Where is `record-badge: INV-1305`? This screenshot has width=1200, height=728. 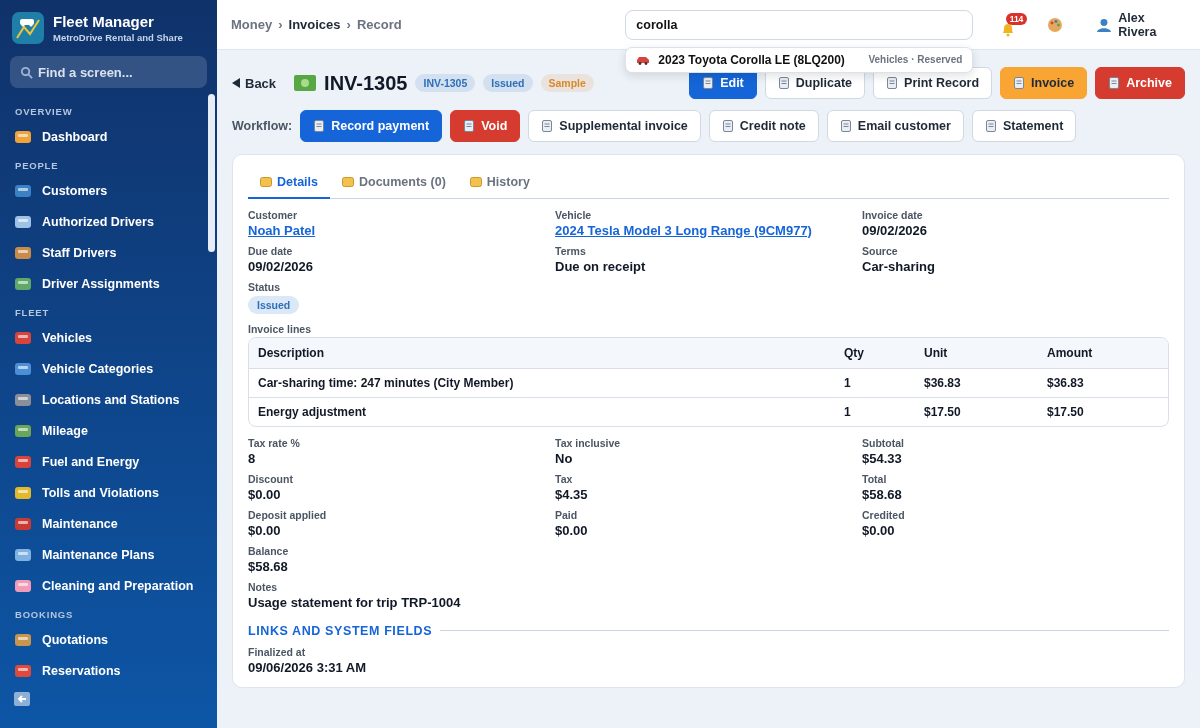
record-badge: INV-1305 is located at coordinates (445, 83).